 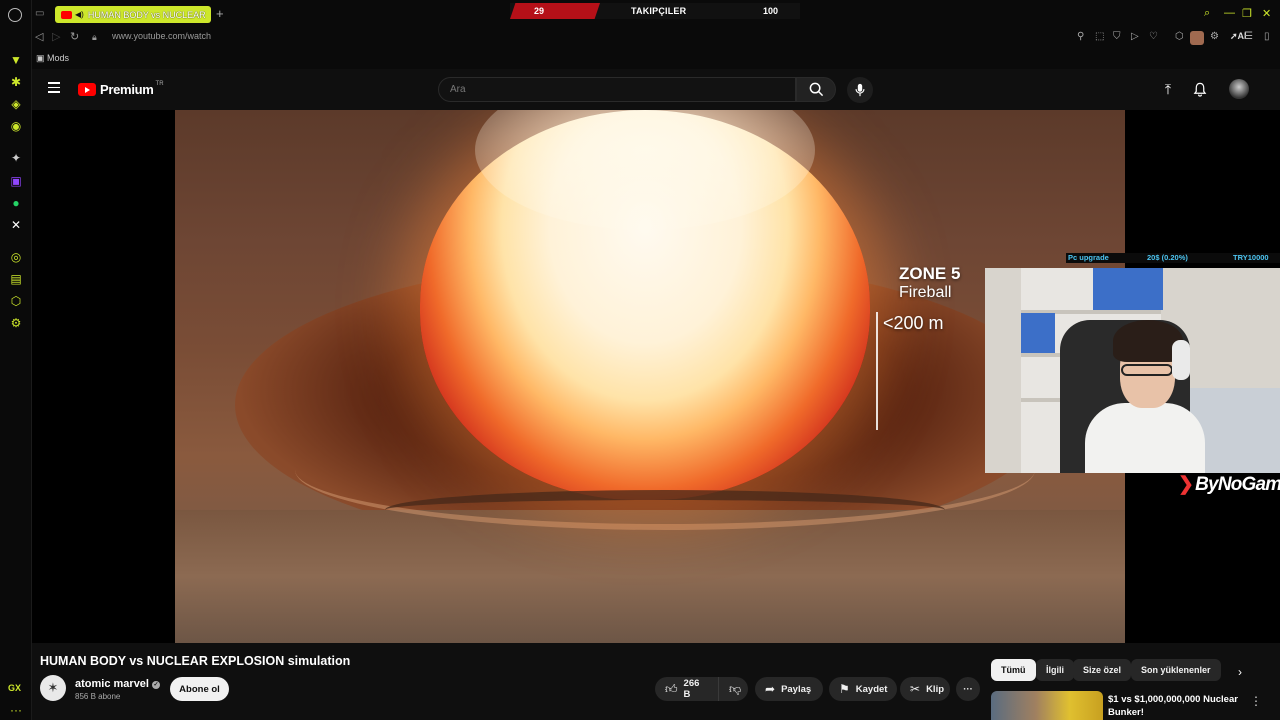 I want to click on settings-icon: ⚙, so click(x=16, y=323).